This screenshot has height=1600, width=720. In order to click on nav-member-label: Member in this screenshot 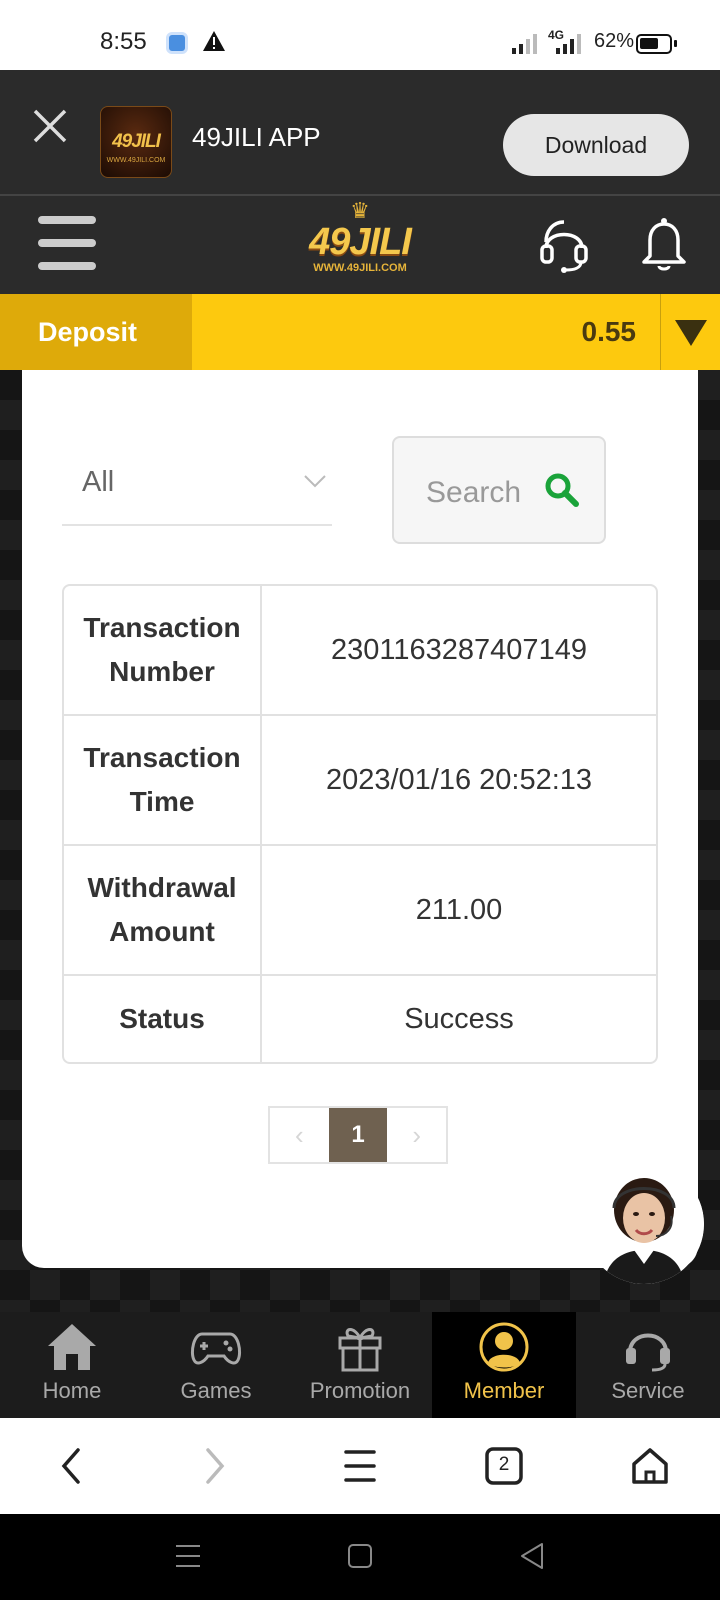, I will do `click(504, 1390)`.